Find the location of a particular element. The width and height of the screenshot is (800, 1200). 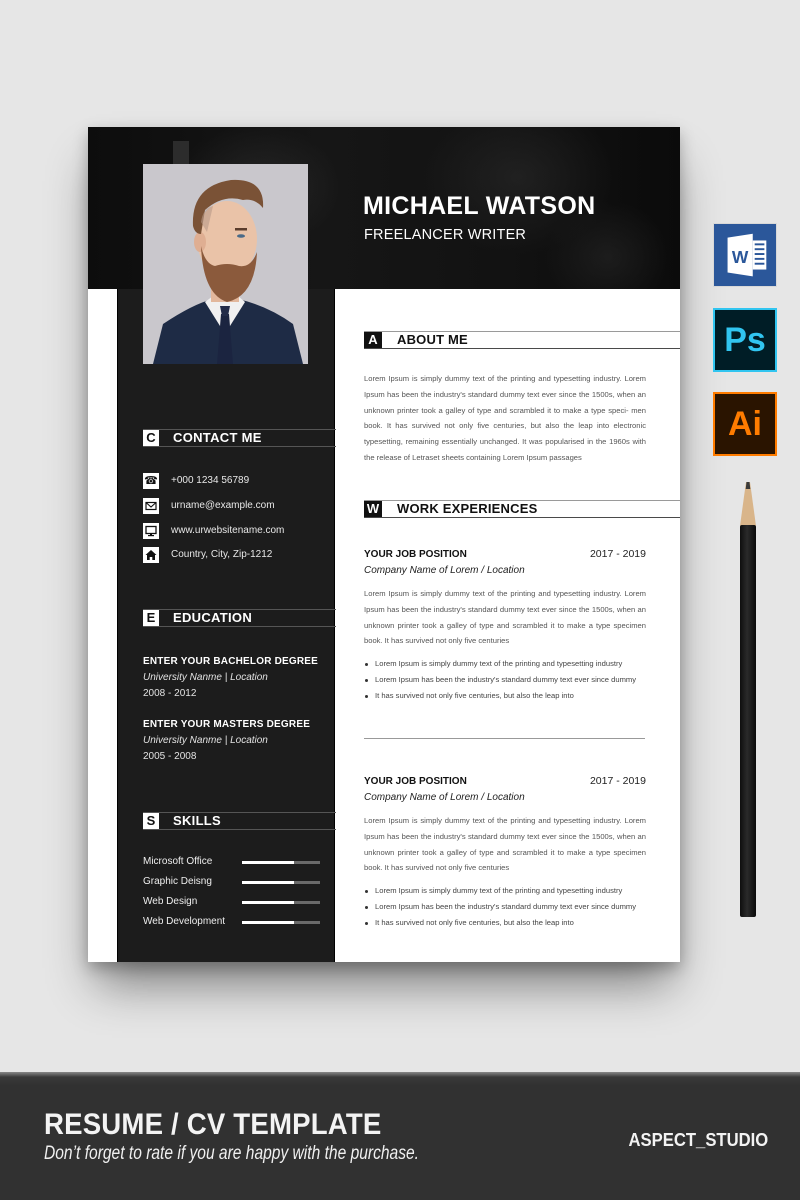

education-letter-badge: E is located at coordinates (151, 618).